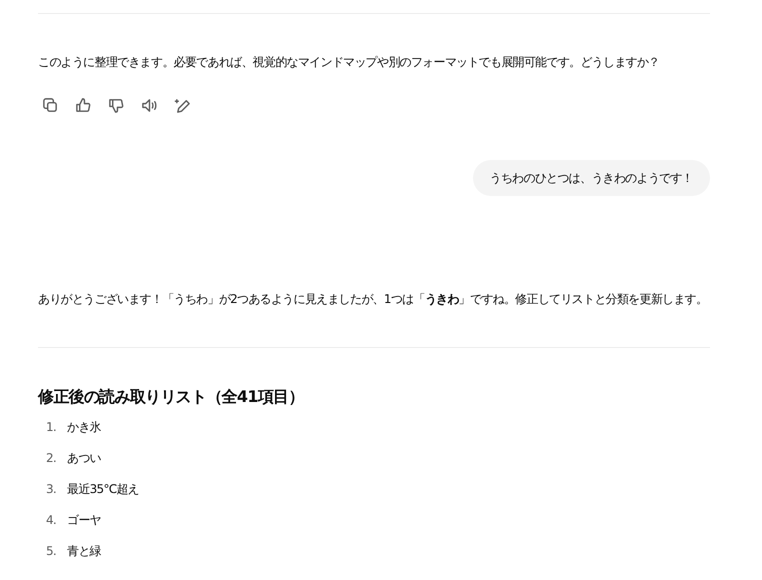 The height and width of the screenshot is (580, 762). Describe the element at coordinates (84, 458) in the screenshot. I see `list-item-text: あつい` at that location.